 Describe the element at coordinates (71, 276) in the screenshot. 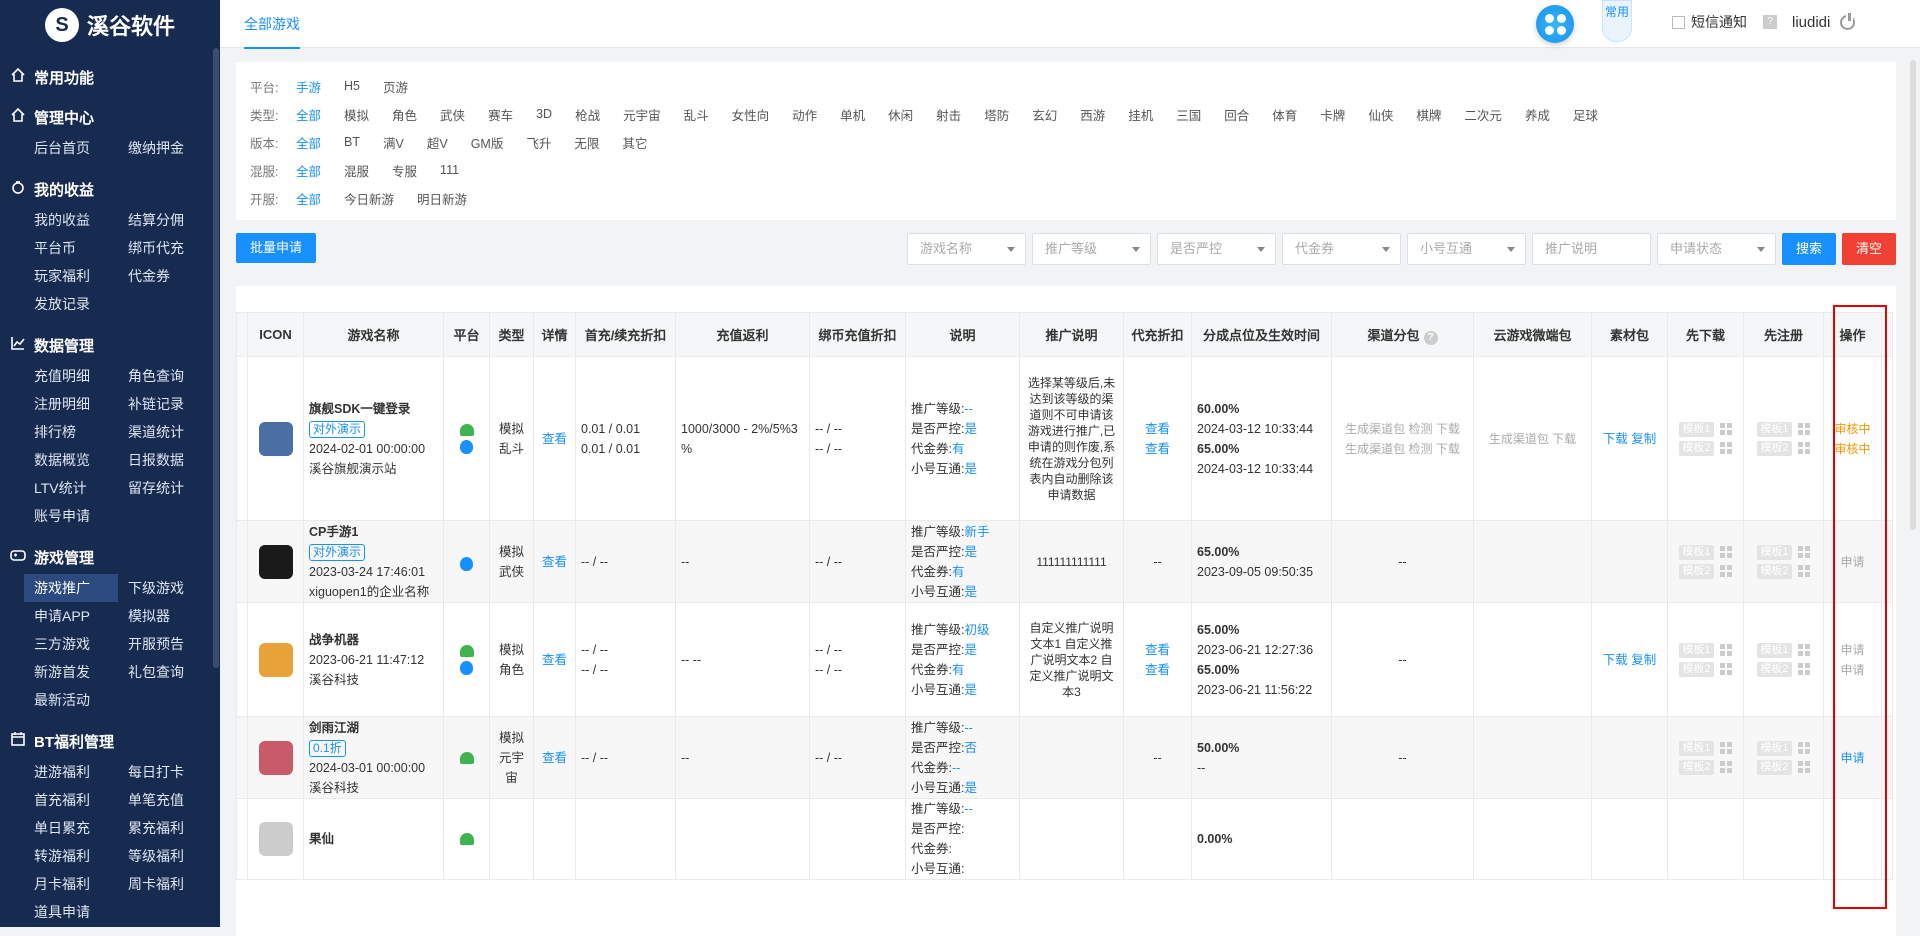

I see `sidebar-item: 玩家福利` at that location.